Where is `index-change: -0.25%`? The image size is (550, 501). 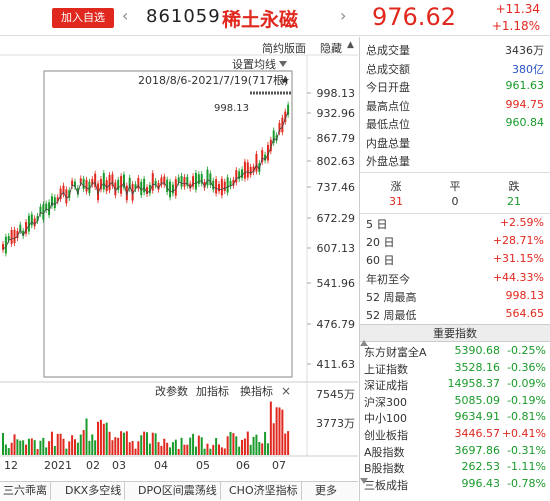
index-change: -0.25% is located at coordinates (526, 350).